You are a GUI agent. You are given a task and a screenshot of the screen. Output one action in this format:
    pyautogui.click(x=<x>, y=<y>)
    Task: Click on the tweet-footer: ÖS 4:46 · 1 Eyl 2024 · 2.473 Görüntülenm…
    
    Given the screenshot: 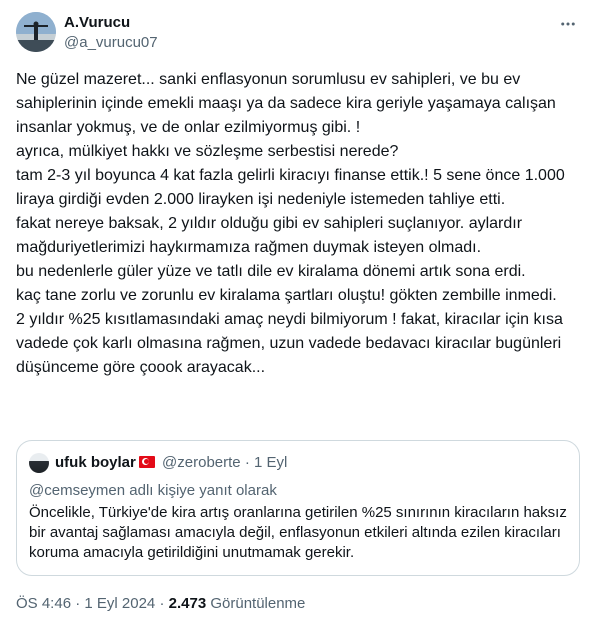 What is the action you would take?
    pyautogui.click(x=160, y=604)
    